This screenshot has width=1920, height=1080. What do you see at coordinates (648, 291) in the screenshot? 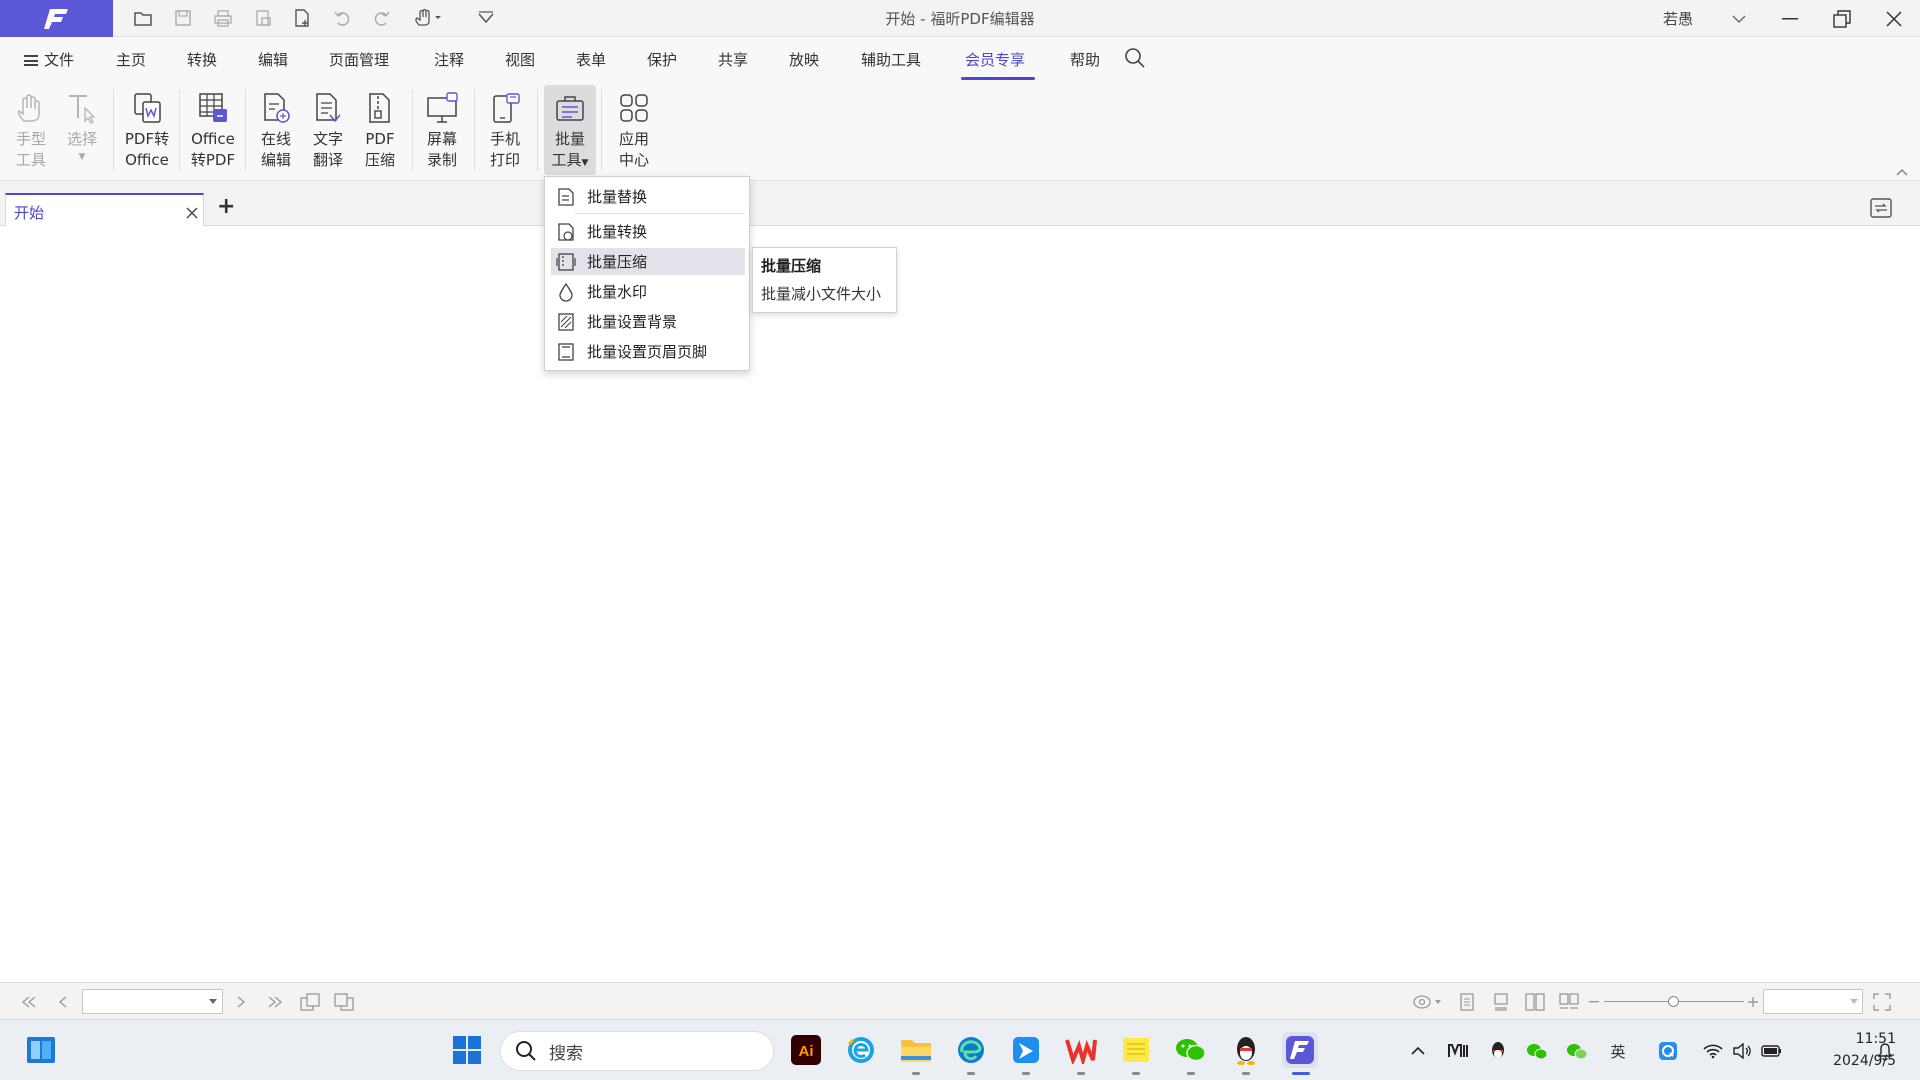
I see `batch-watermark-item: 批量水印` at bounding box center [648, 291].